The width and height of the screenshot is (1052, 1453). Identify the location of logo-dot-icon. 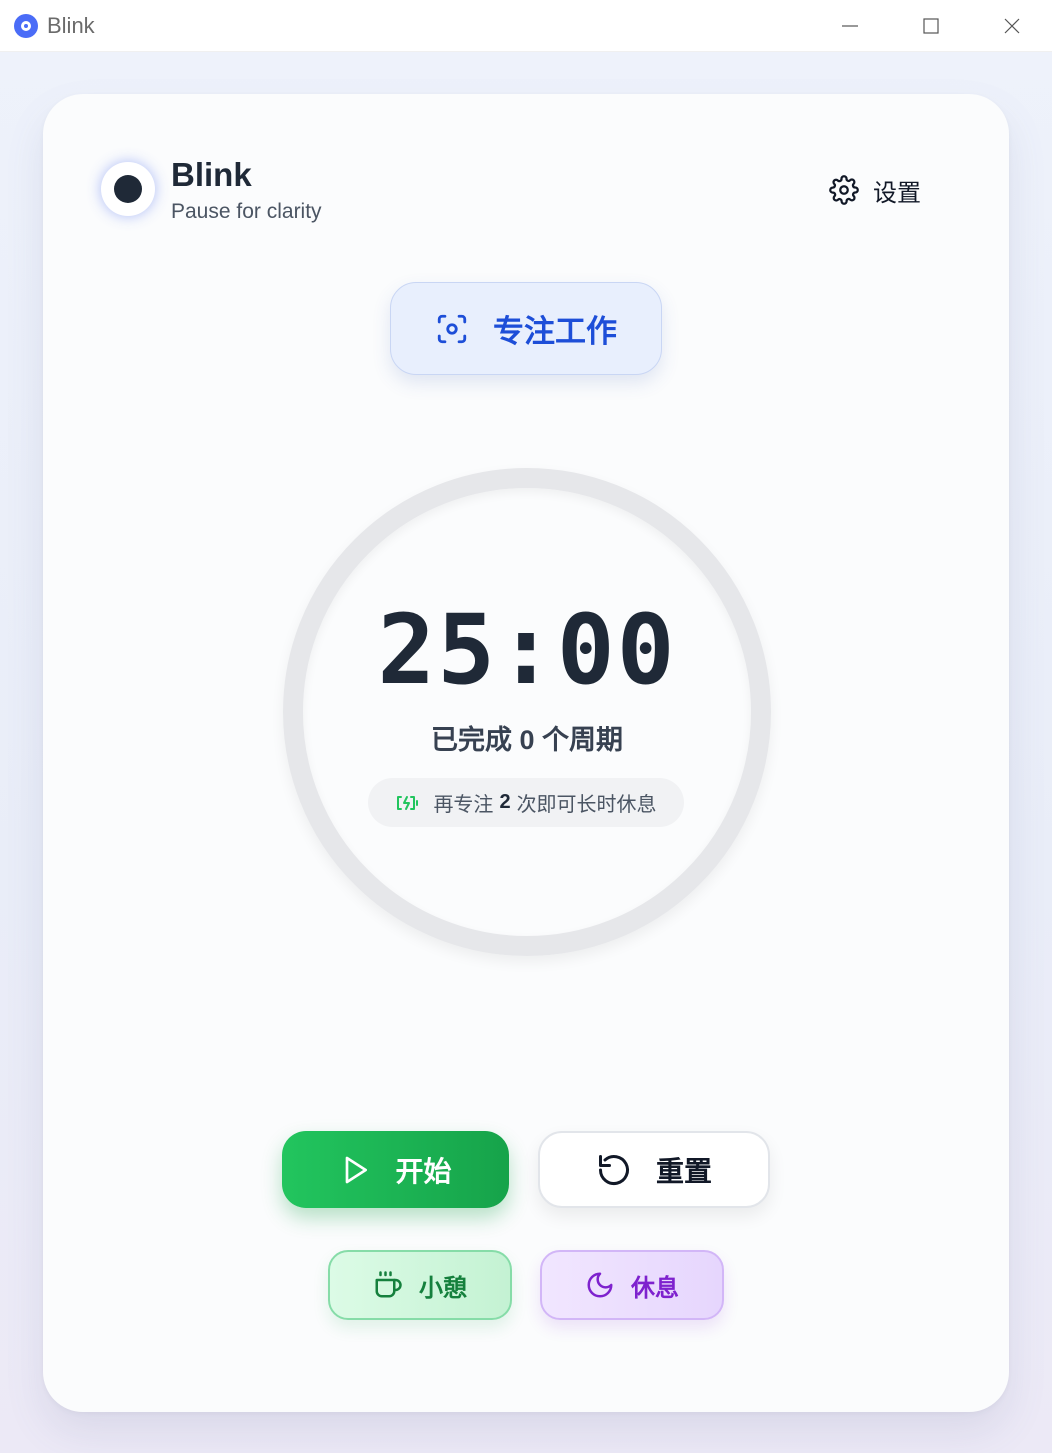
(128, 189).